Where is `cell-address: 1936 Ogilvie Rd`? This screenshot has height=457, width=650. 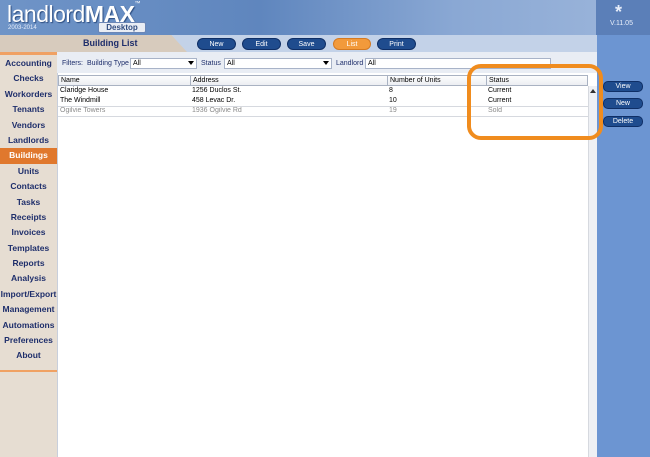
cell-address: 1936 Ogilvie Rd is located at coordinates (217, 110).